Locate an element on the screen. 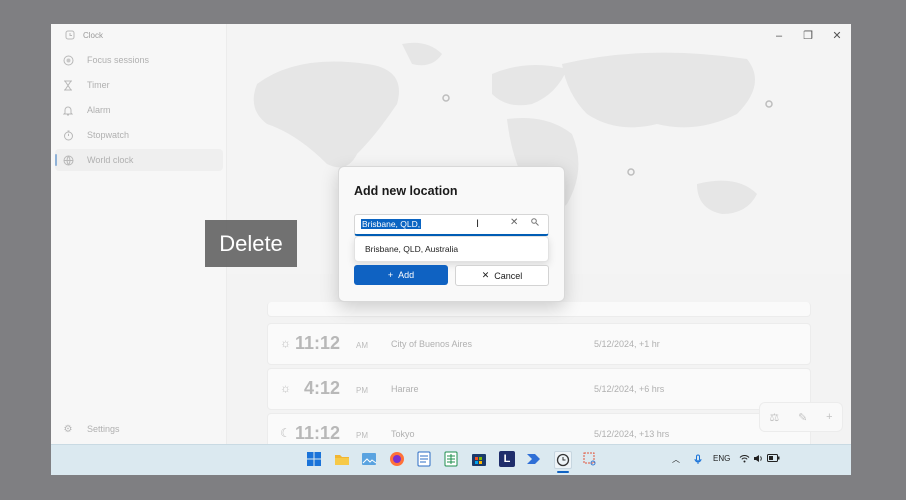 Image resolution: width=906 pixels, height=500 pixels. clock-city: Harare is located at coordinates (405, 389).